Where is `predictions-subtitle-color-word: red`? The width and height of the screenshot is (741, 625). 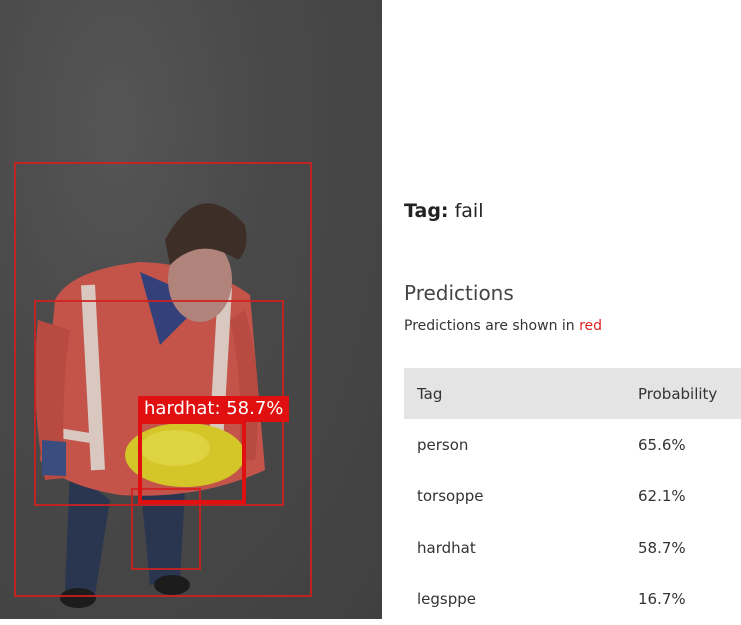 predictions-subtitle-color-word: red is located at coordinates (590, 326).